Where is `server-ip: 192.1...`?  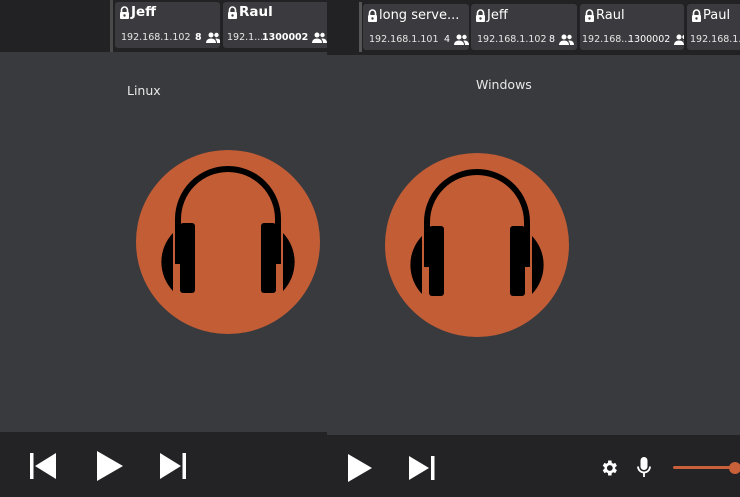
server-ip: 192.1... is located at coordinates (245, 37).